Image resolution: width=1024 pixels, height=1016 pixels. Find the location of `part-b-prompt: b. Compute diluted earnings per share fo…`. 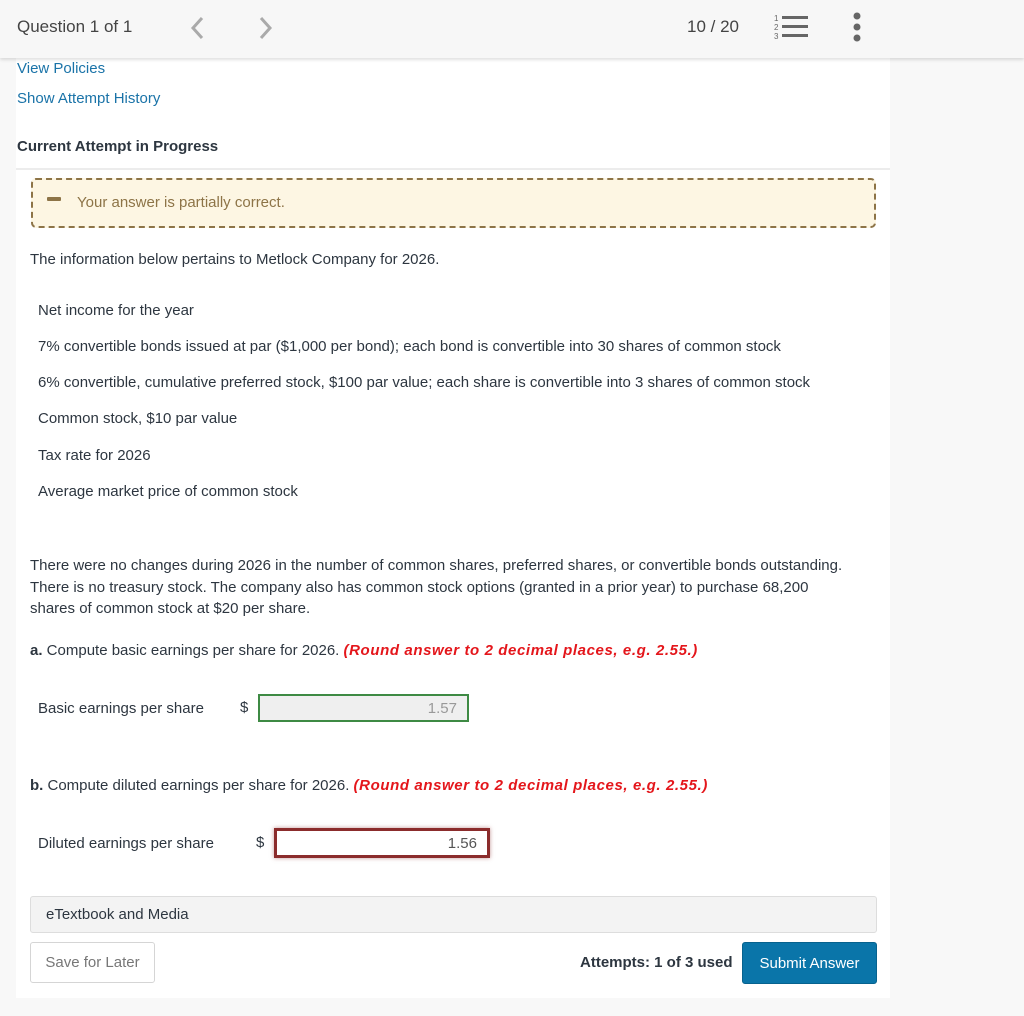

part-b-prompt: b. Compute diluted earnings per share fo… is located at coordinates (369, 785).